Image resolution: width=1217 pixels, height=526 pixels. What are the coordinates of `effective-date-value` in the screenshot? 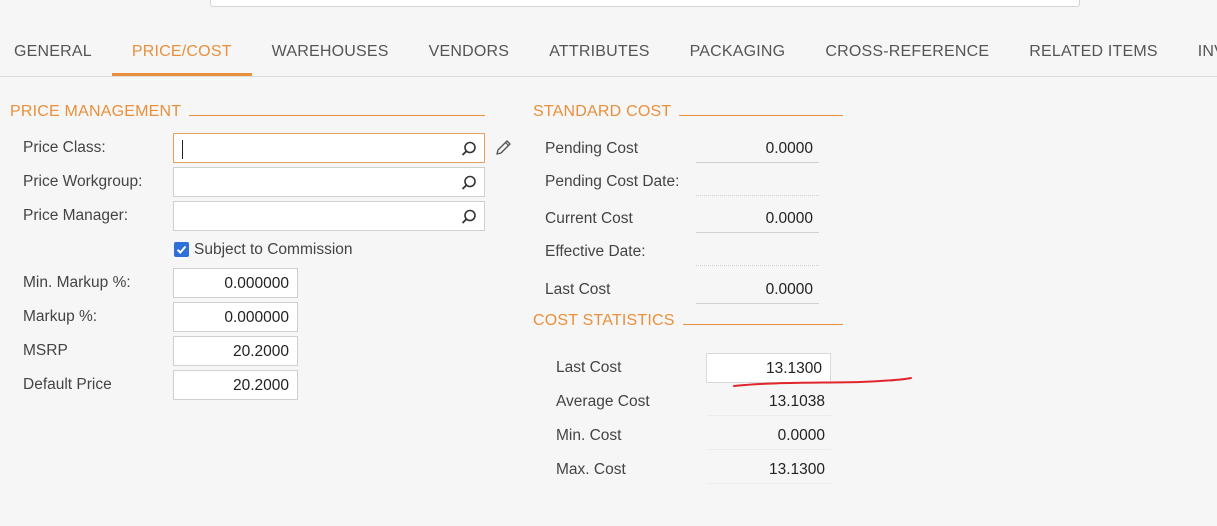 It's located at (757, 254).